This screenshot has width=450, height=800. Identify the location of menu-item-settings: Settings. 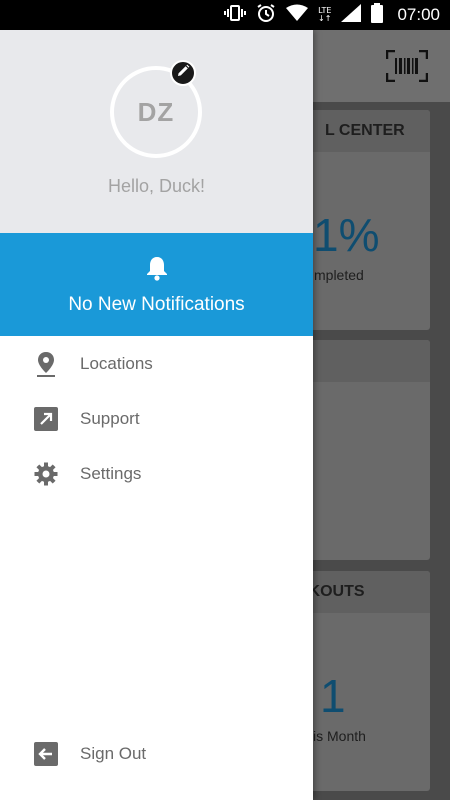
(156, 474).